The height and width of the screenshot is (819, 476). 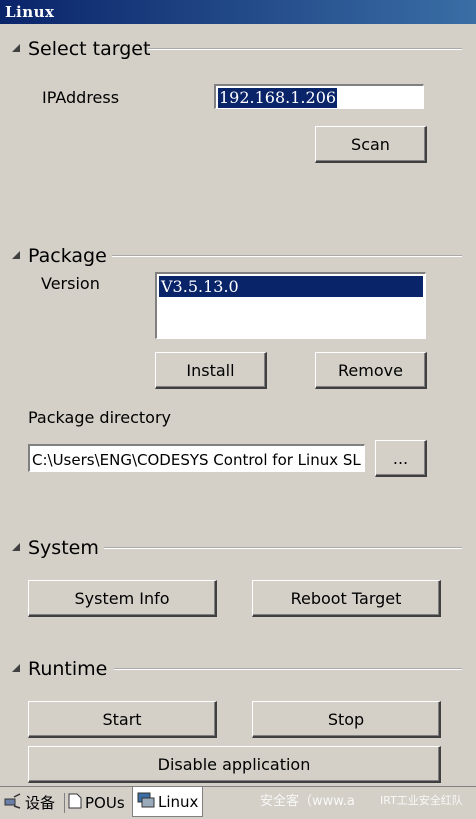 I want to click on section-system: System, so click(x=238, y=548).